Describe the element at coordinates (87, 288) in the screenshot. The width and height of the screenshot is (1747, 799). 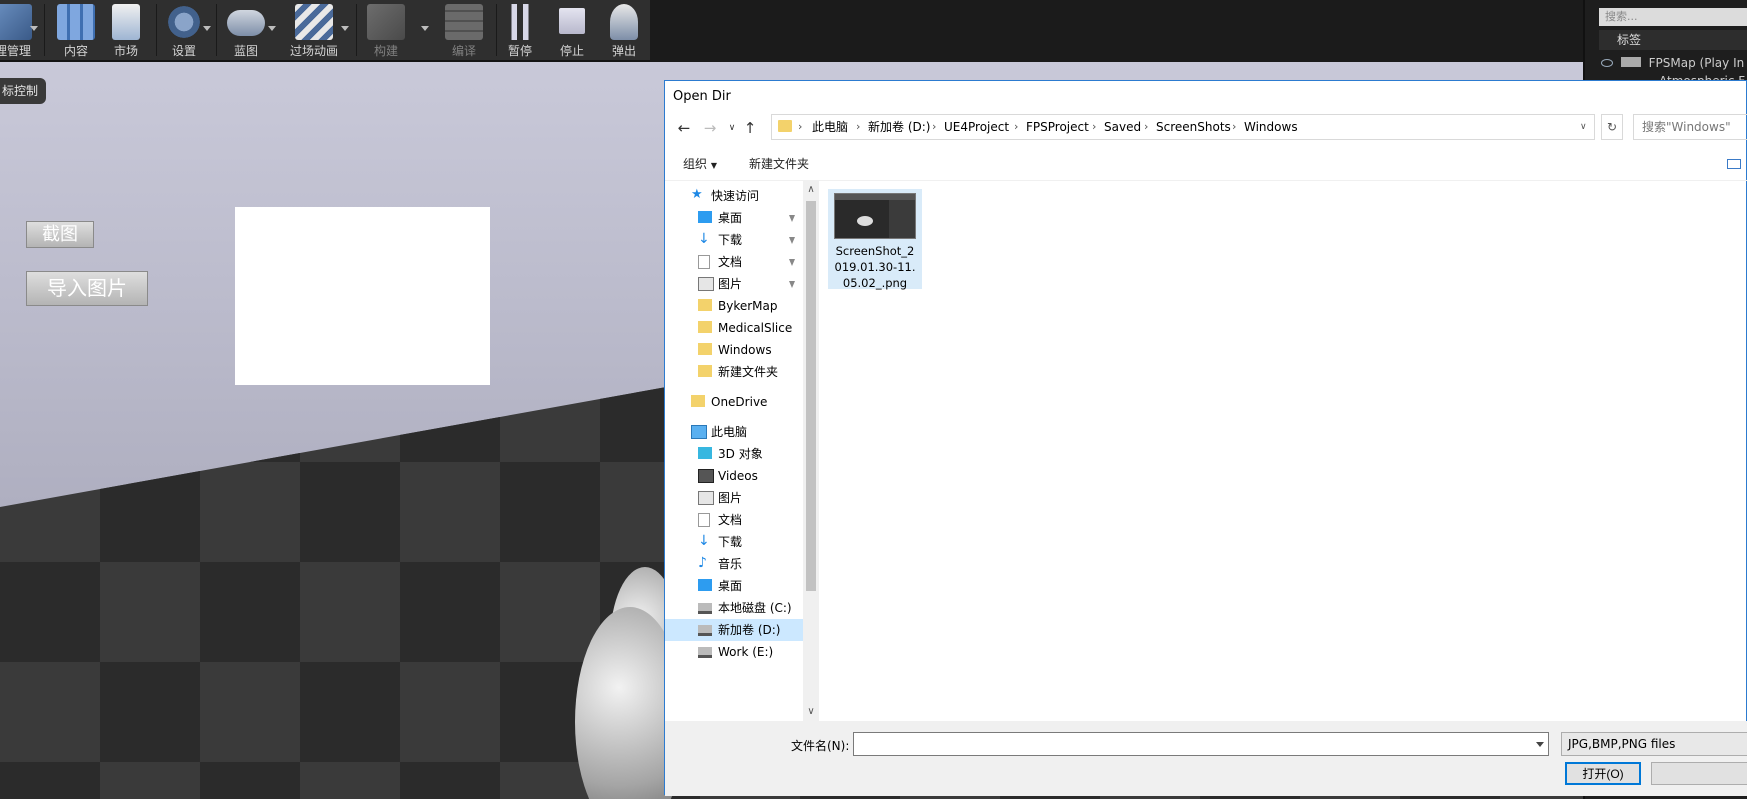
I see `import-image-button: 导入图片` at that location.